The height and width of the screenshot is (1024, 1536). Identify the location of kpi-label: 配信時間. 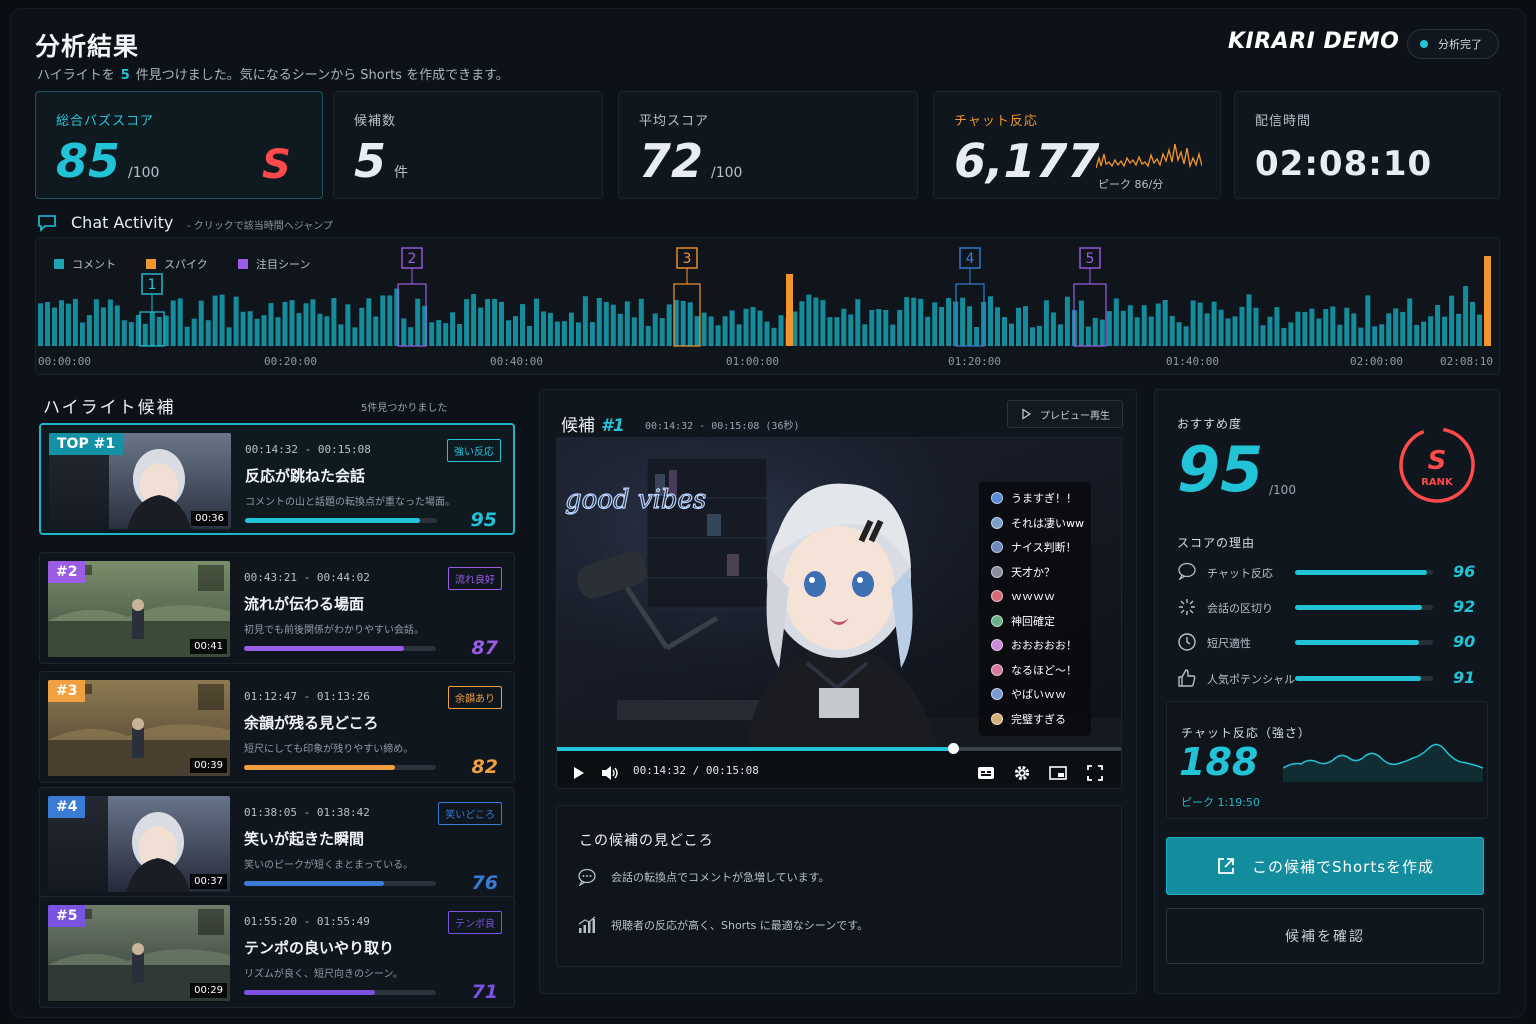
(1283, 121).